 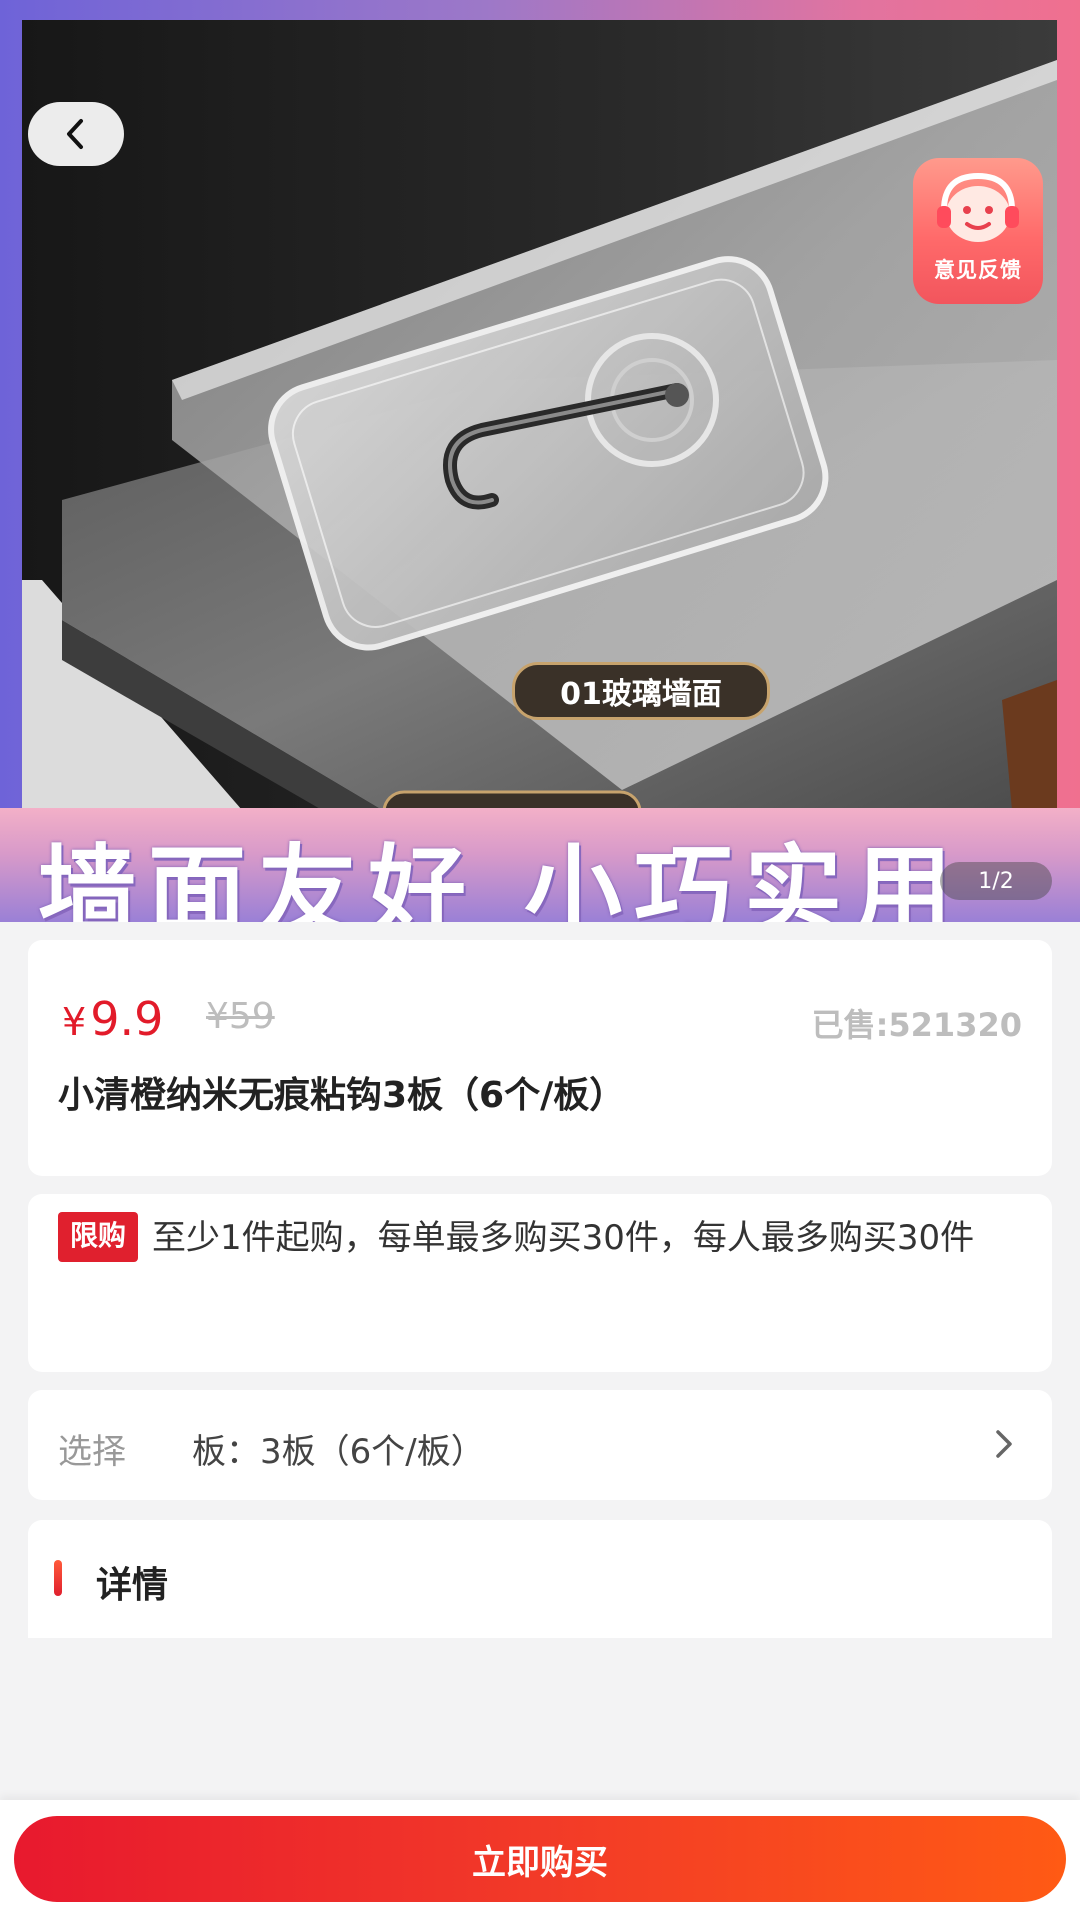 I want to click on detail-title: 详情, so click(x=132, y=1585).